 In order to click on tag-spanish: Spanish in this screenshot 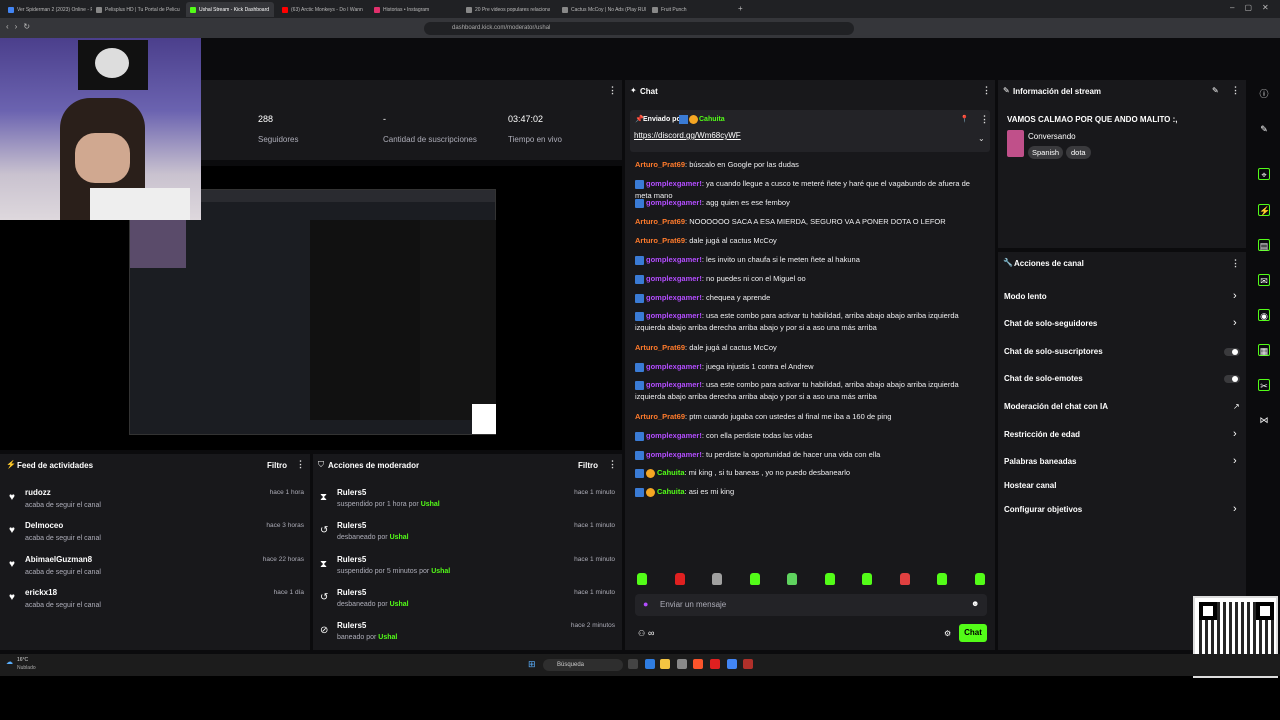, I will do `click(1046, 152)`.